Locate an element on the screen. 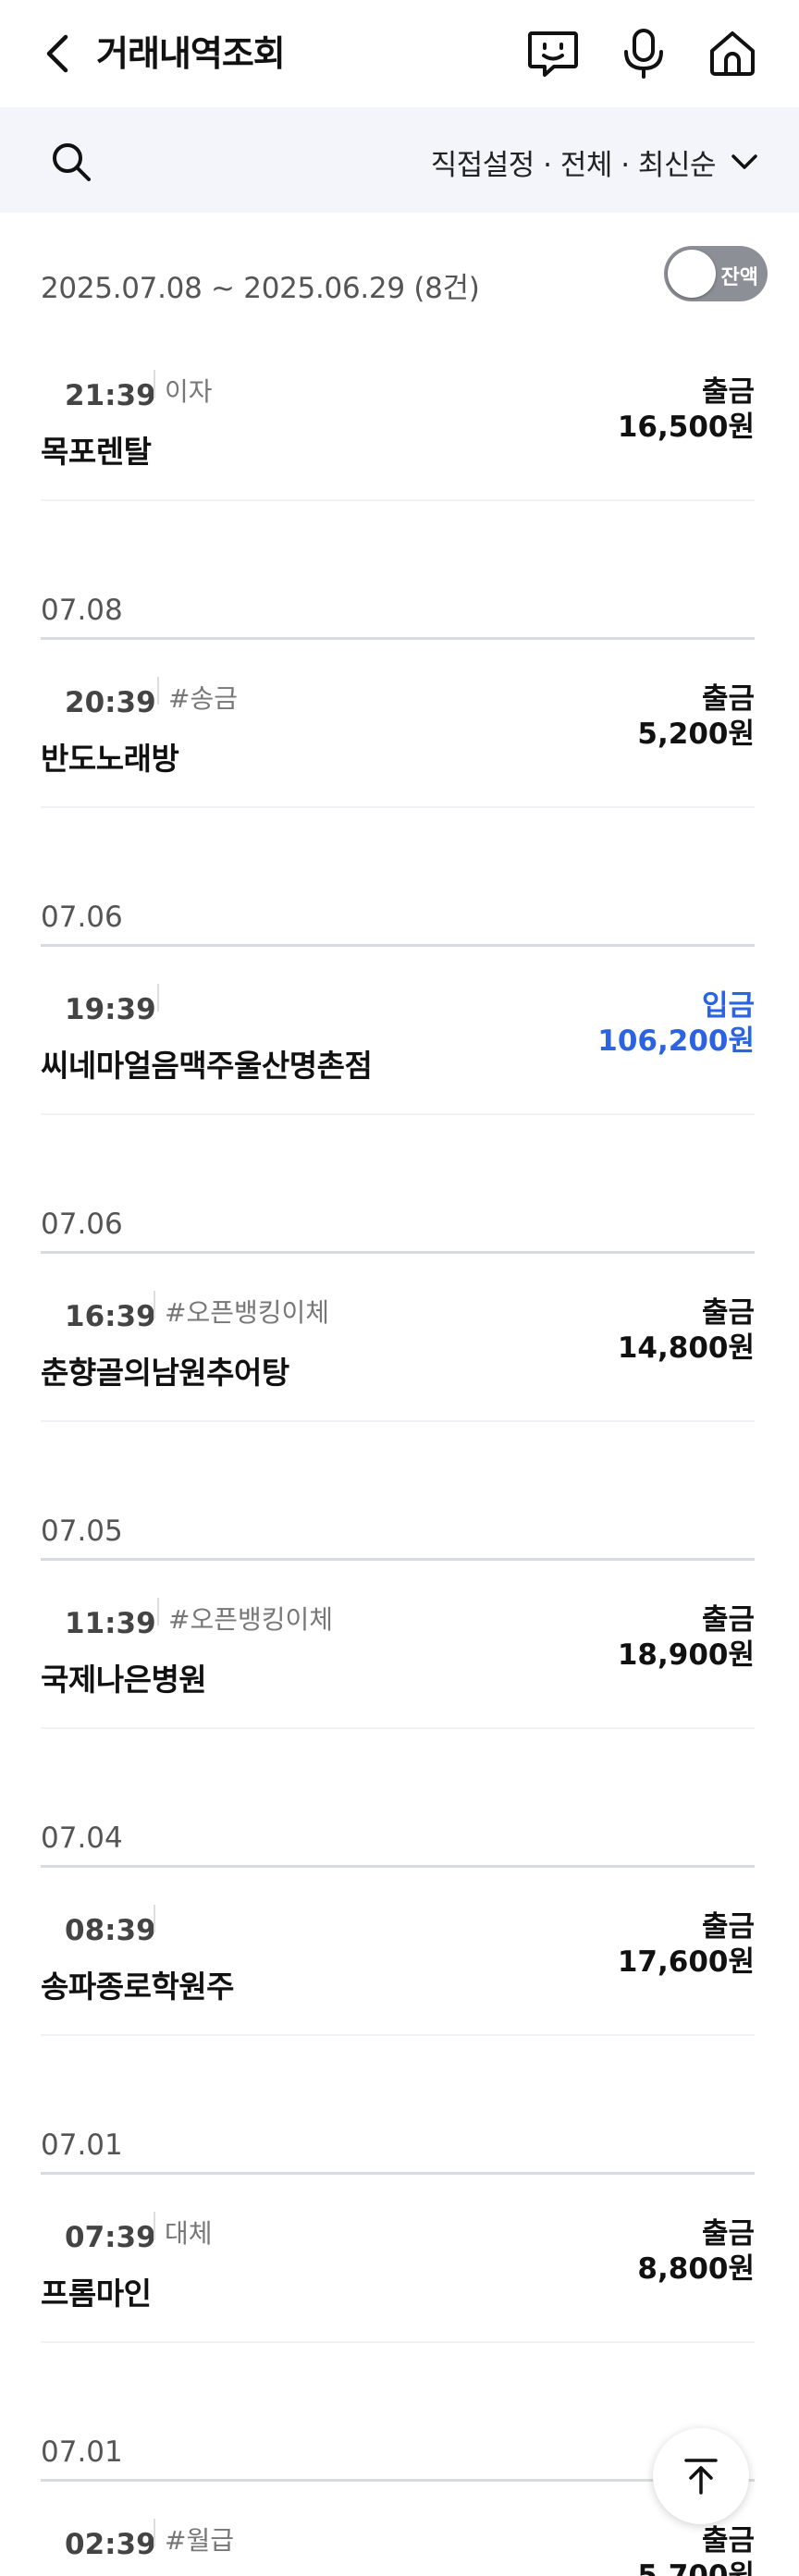 The image size is (799, 2576). arrow-up-icon is located at coordinates (701, 2477).